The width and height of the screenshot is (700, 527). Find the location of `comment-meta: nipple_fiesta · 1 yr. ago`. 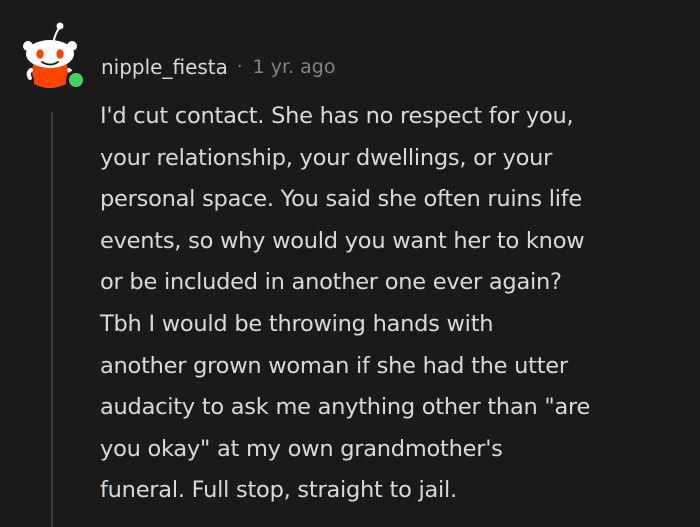

comment-meta: nipple_fiesta · 1 yr. ago is located at coordinates (218, 67).